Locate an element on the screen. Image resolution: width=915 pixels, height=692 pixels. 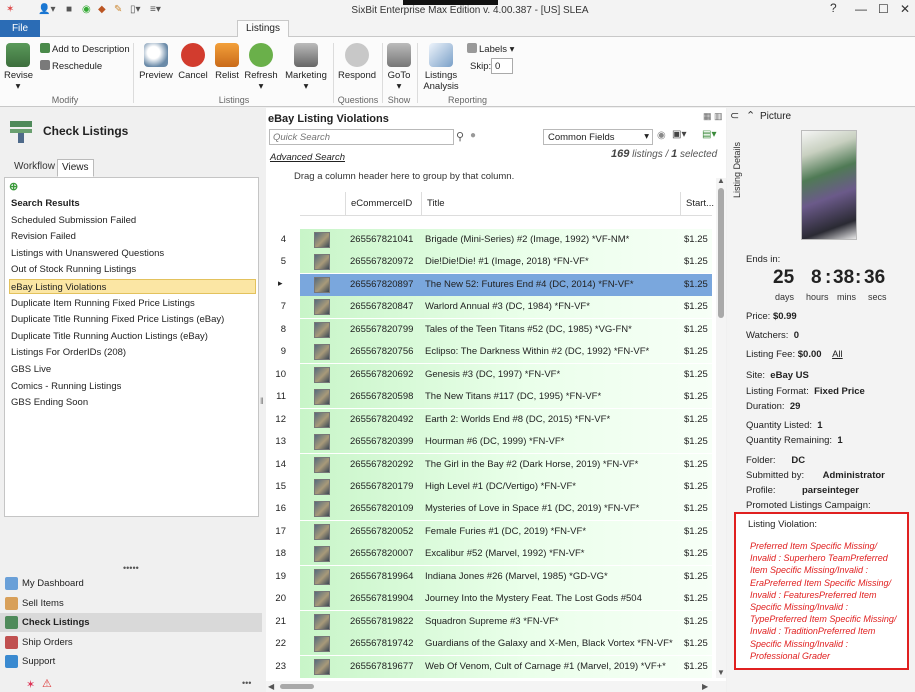
nav-item: Ship Orders is located at coordinates (131, 642).